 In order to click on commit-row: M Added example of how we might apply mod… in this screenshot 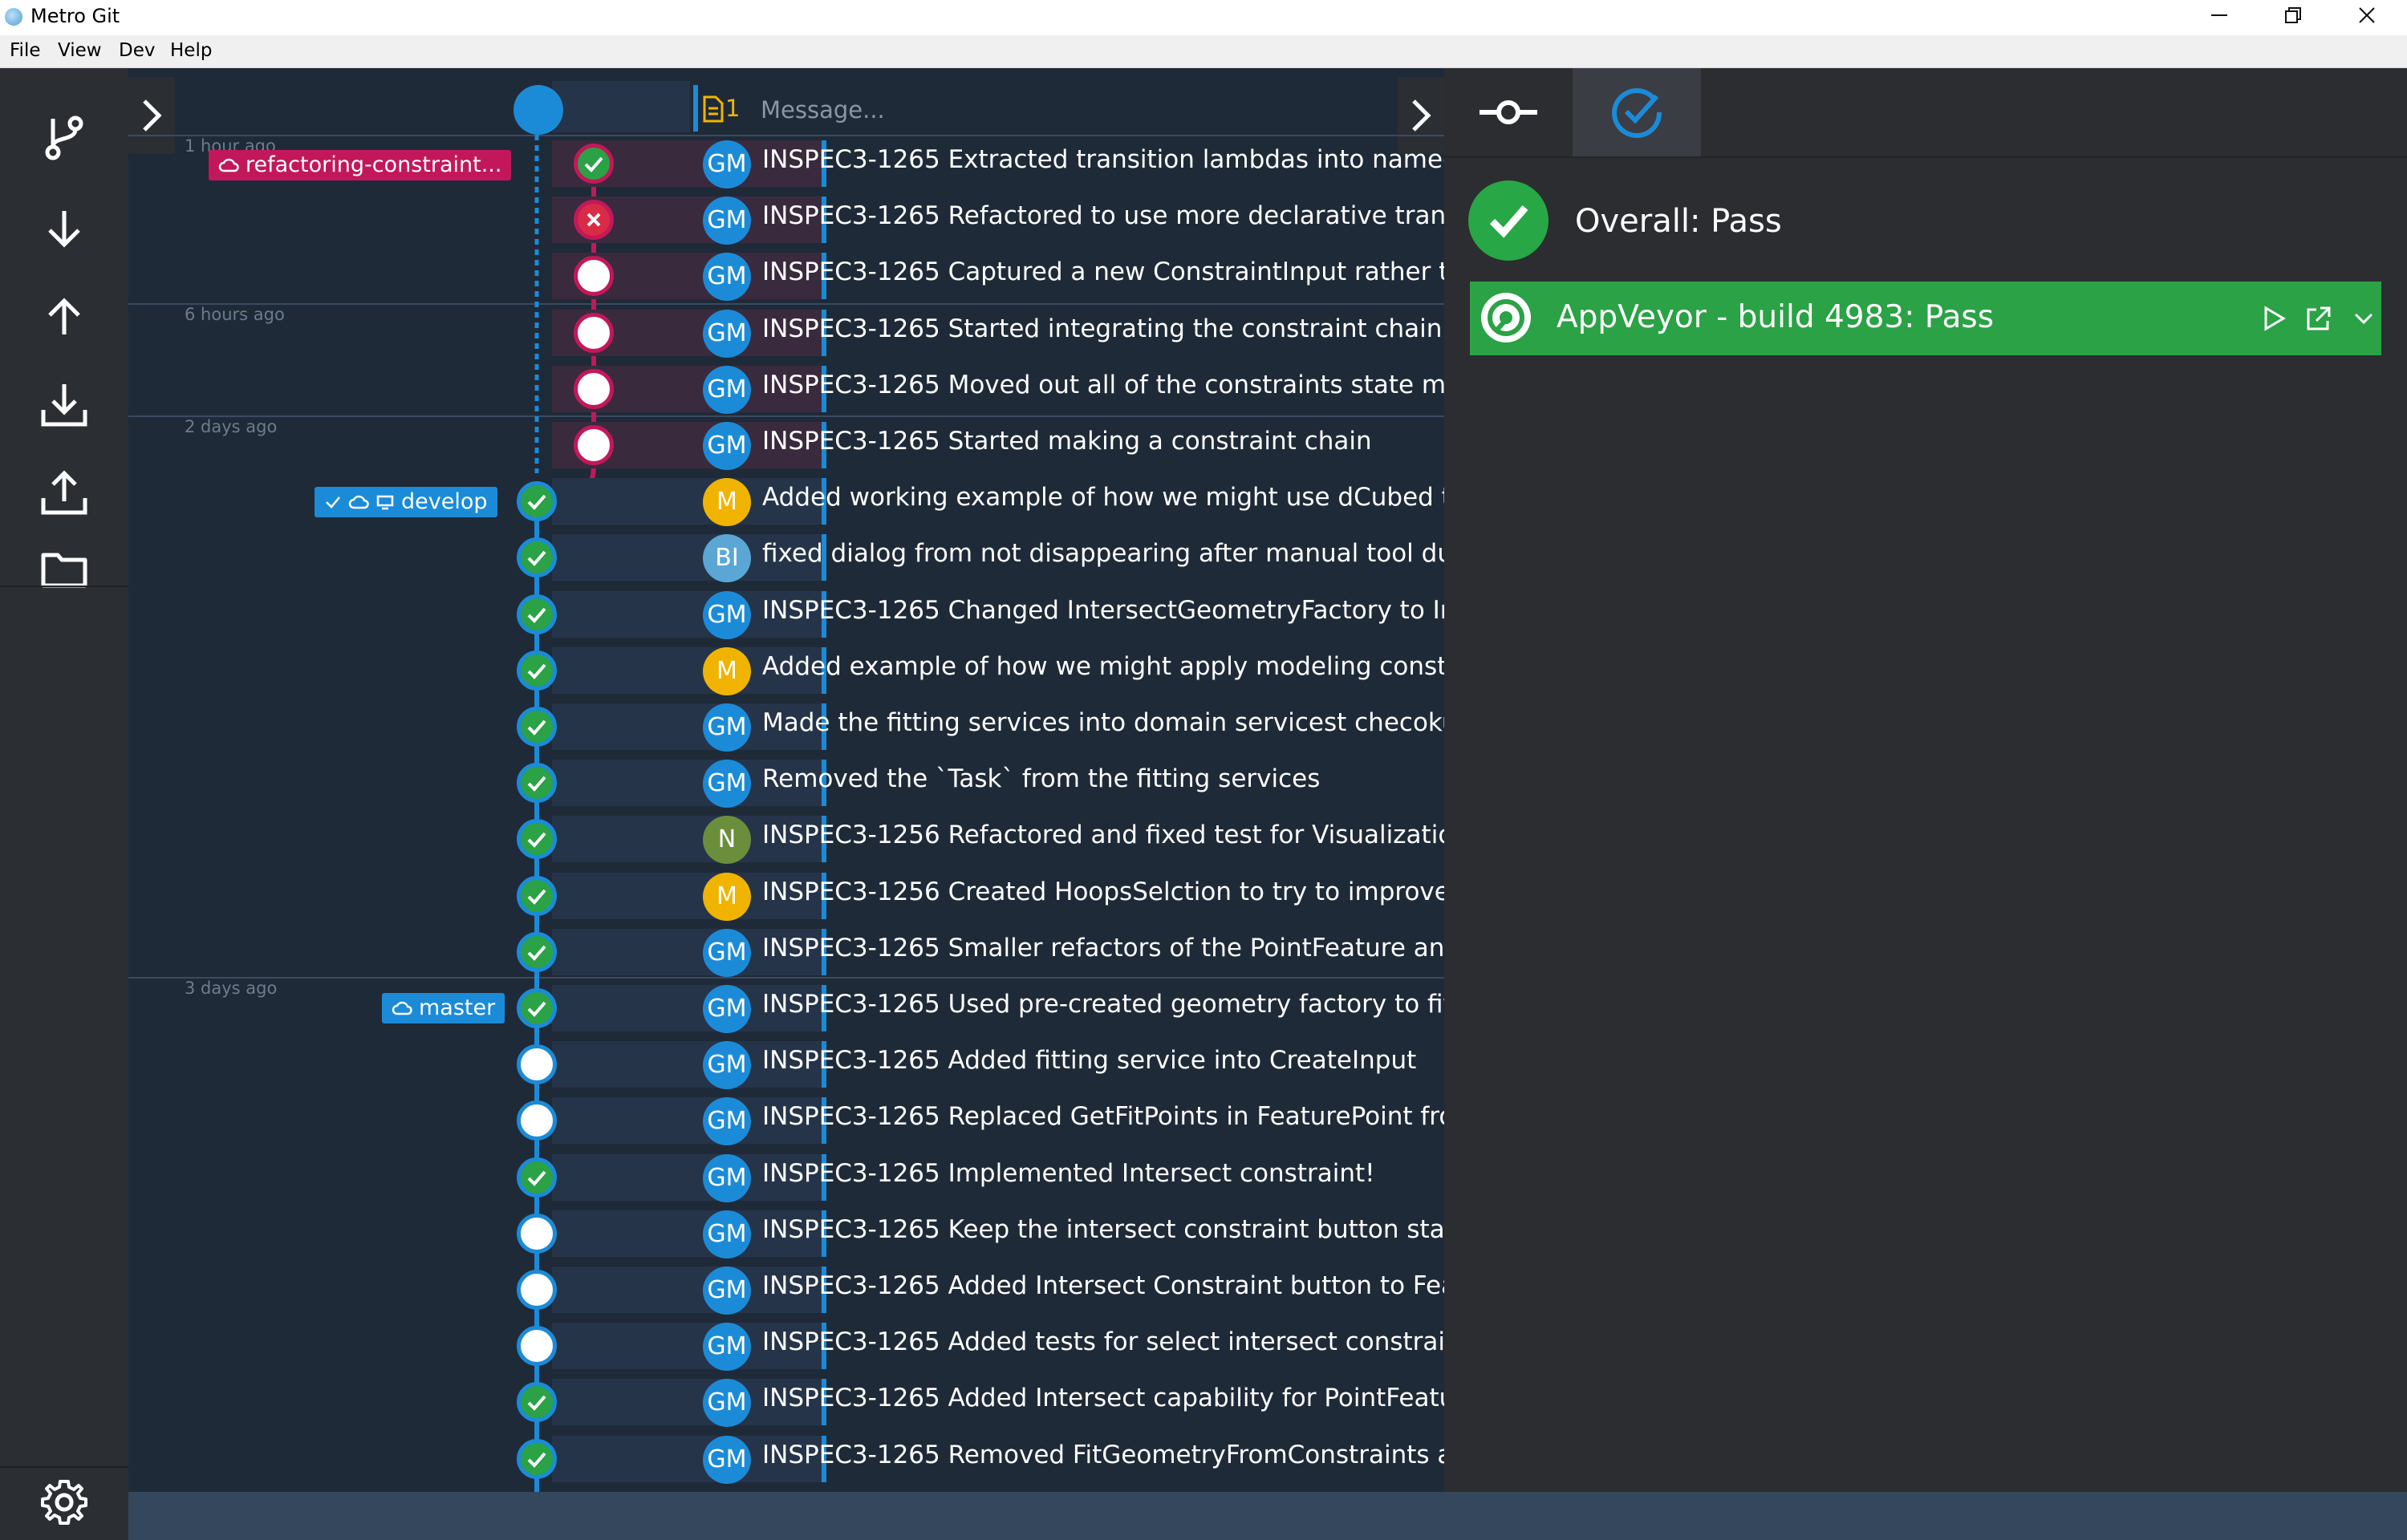, I will do `click(834, 670)`.